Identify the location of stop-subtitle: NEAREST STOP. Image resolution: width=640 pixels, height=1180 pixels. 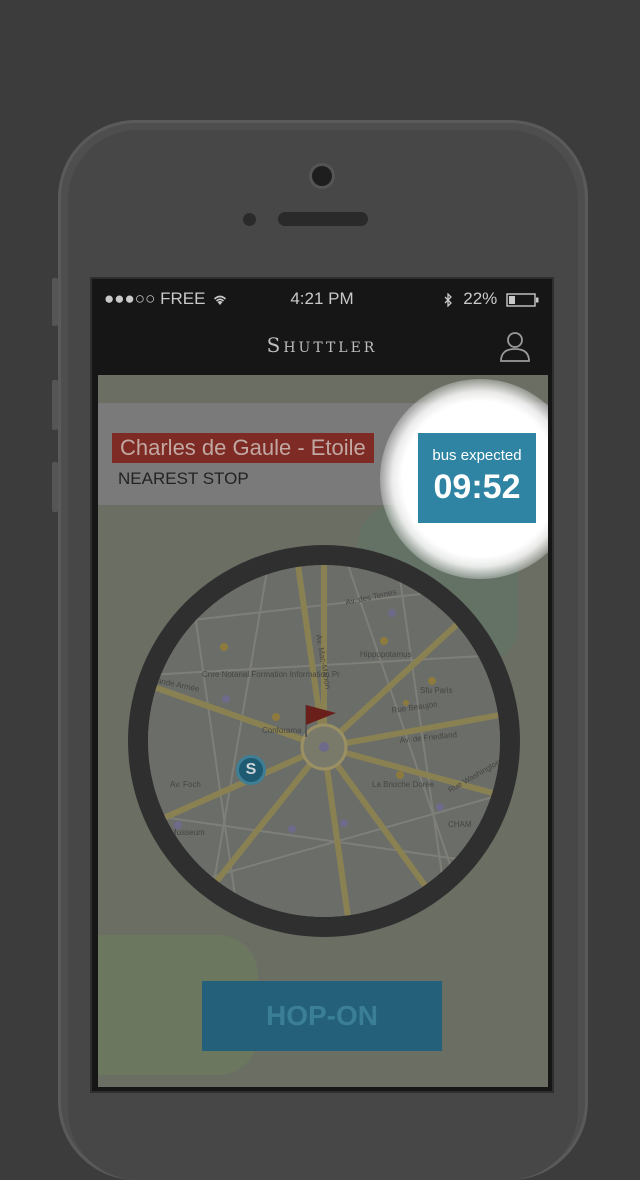
(183, 478).